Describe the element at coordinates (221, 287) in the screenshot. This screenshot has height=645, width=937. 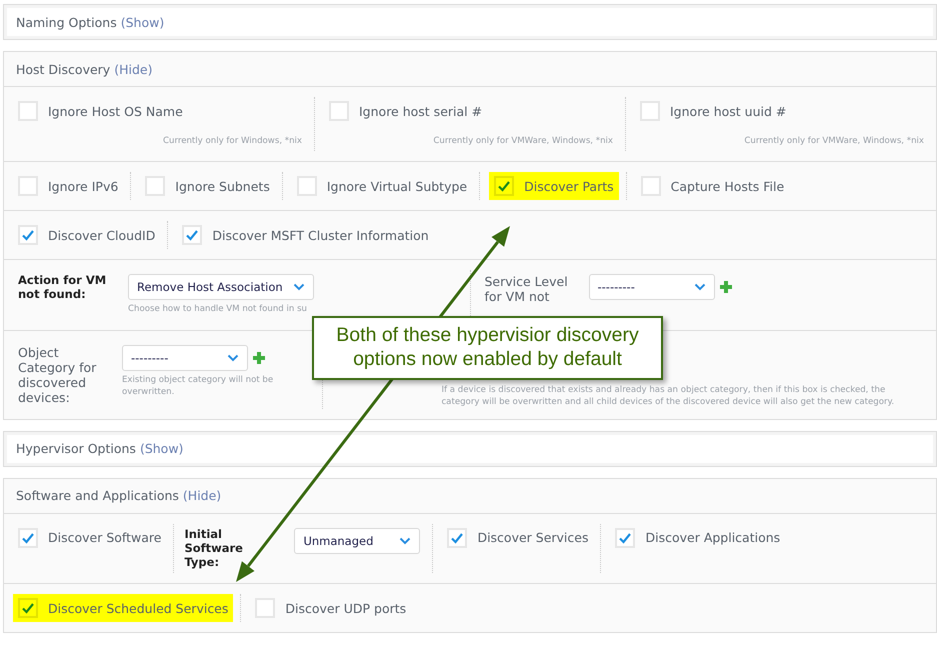
I see `dropdown: Remove Host Association` at that location.